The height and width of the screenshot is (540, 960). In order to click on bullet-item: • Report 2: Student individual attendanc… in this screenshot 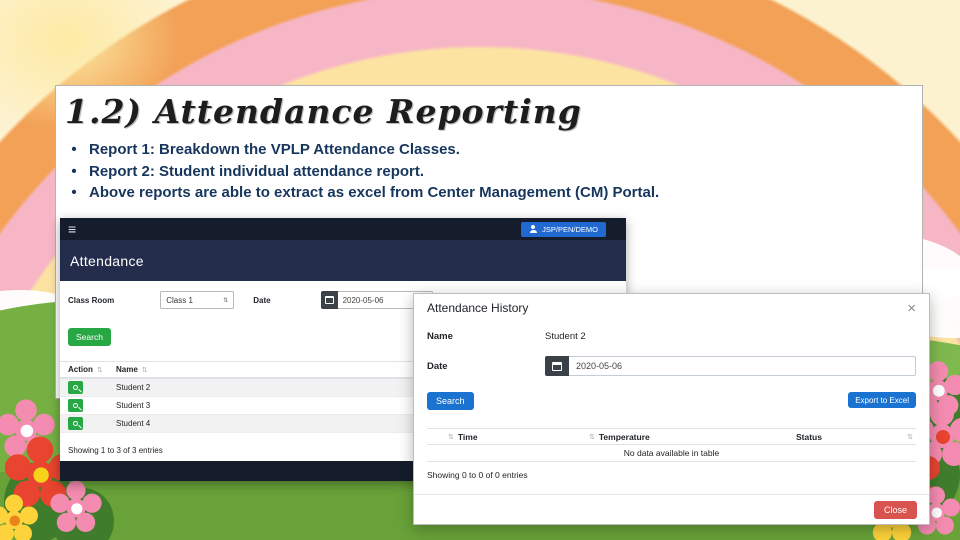, I will do `click(363, 172)`.